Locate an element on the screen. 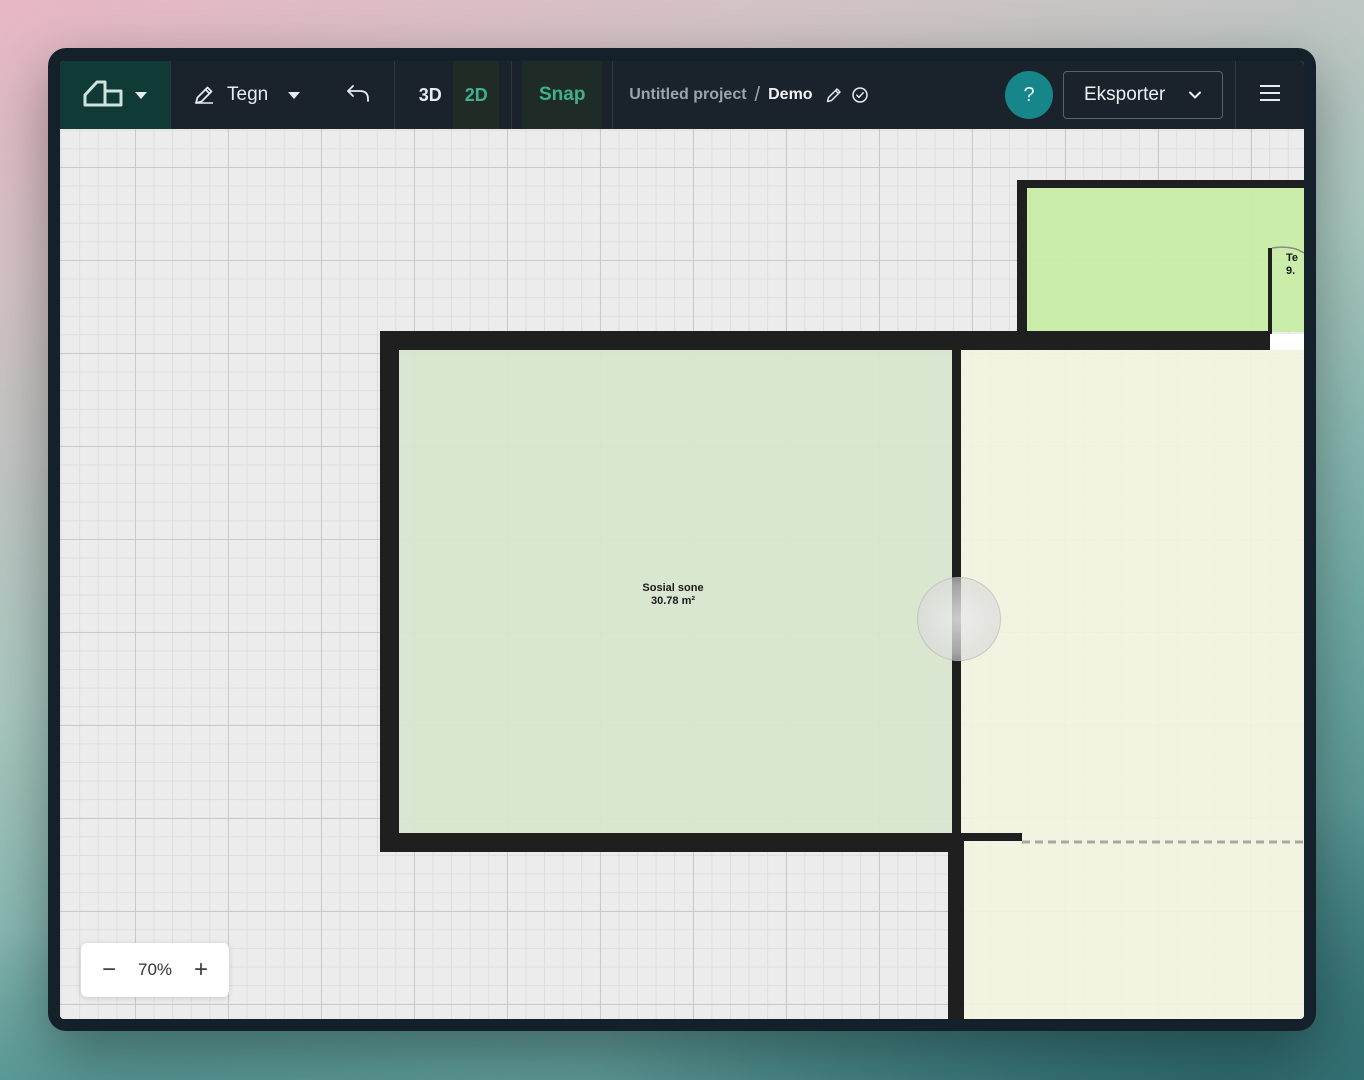 The image size is (1364, 1080). view-3d-button: 3D is located at coordinates (430, 95).